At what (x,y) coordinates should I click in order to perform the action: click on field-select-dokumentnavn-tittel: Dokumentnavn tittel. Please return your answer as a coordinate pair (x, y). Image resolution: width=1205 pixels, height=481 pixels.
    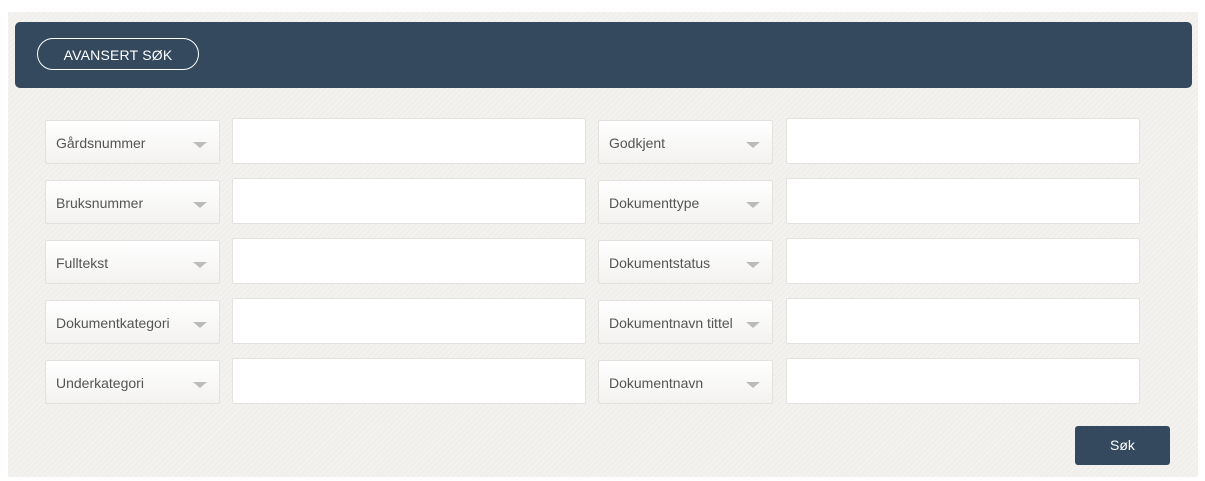
    Looking at the image, I should click on (685, 322).